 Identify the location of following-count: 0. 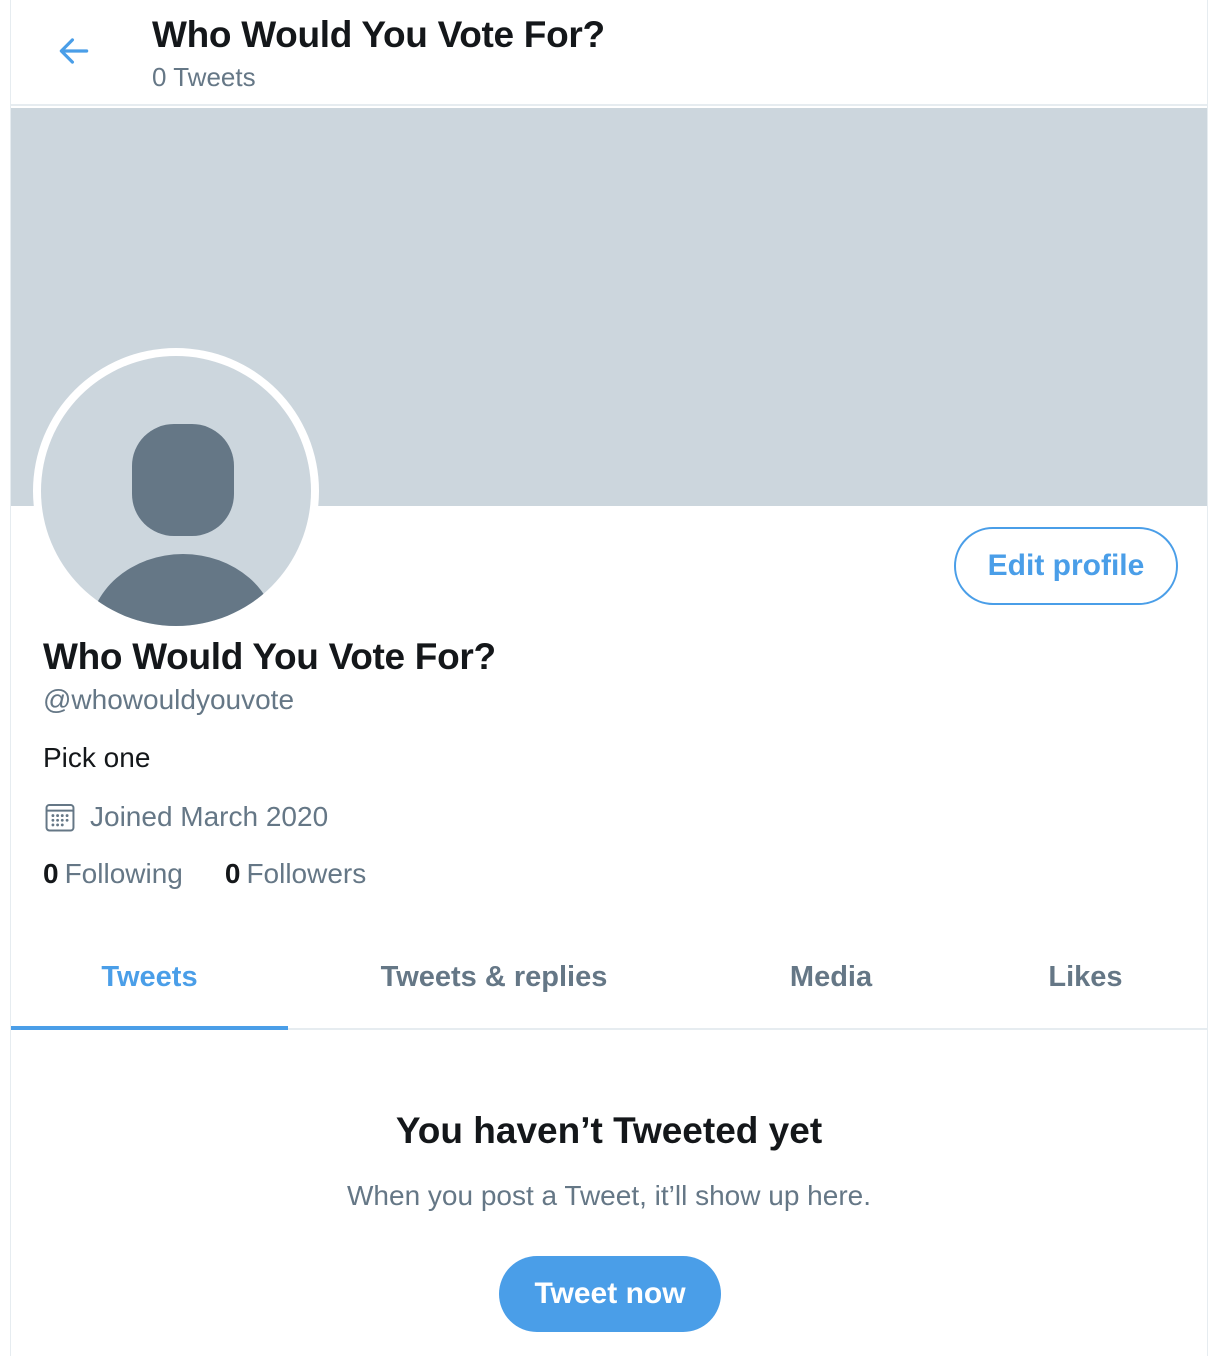
(51, 873).